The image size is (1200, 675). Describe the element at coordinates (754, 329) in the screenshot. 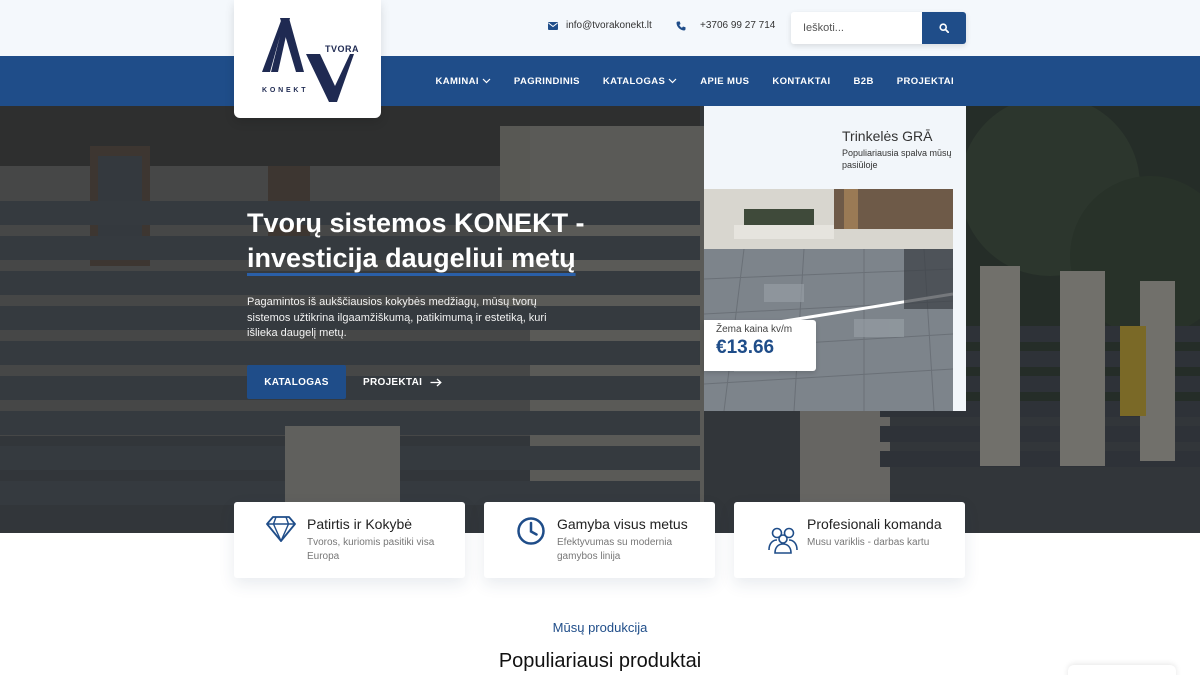

I see `price-label: Žema kaina kv/m` at that location.